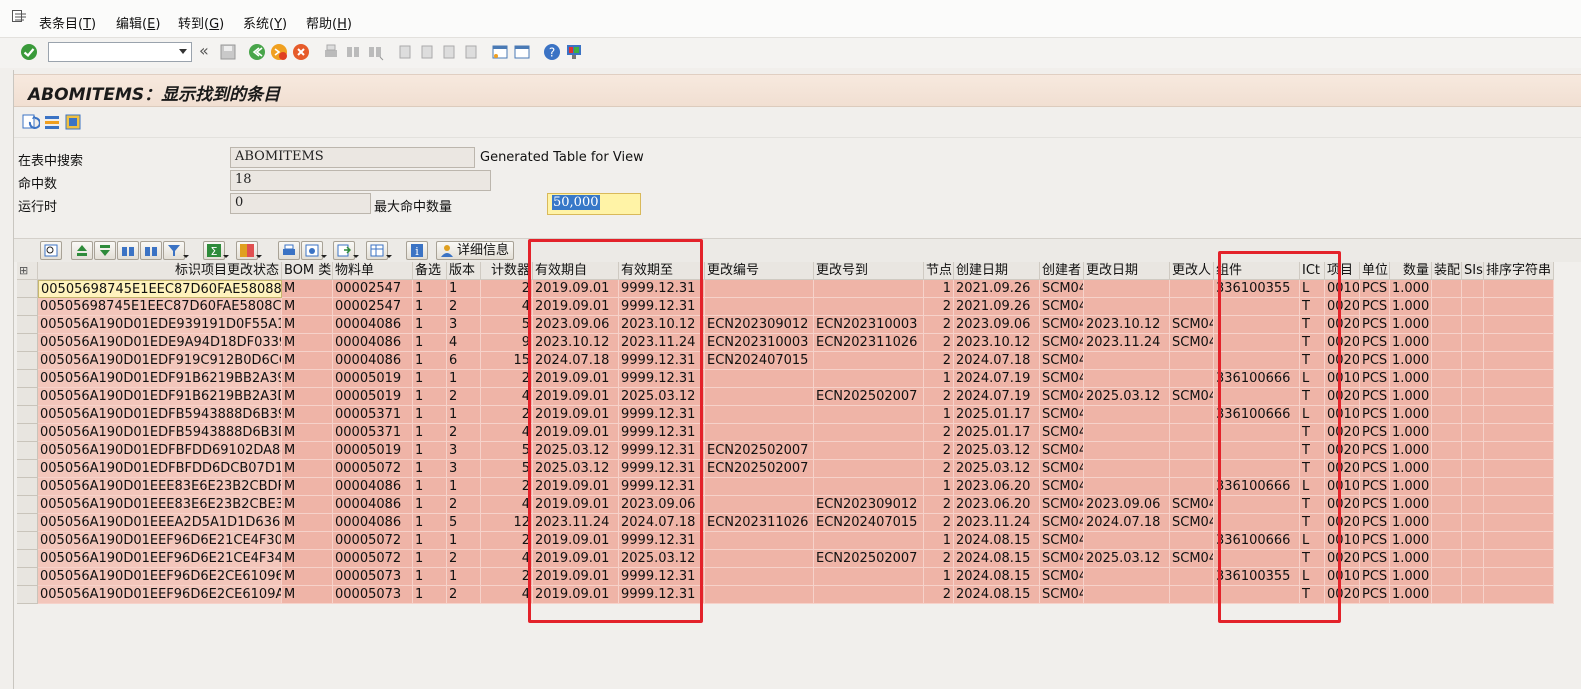  What do you see at coordinates (869, 343) in the screenshot?
I see `cell-change-to: ECN202311026` at bounding box center [869, 343].